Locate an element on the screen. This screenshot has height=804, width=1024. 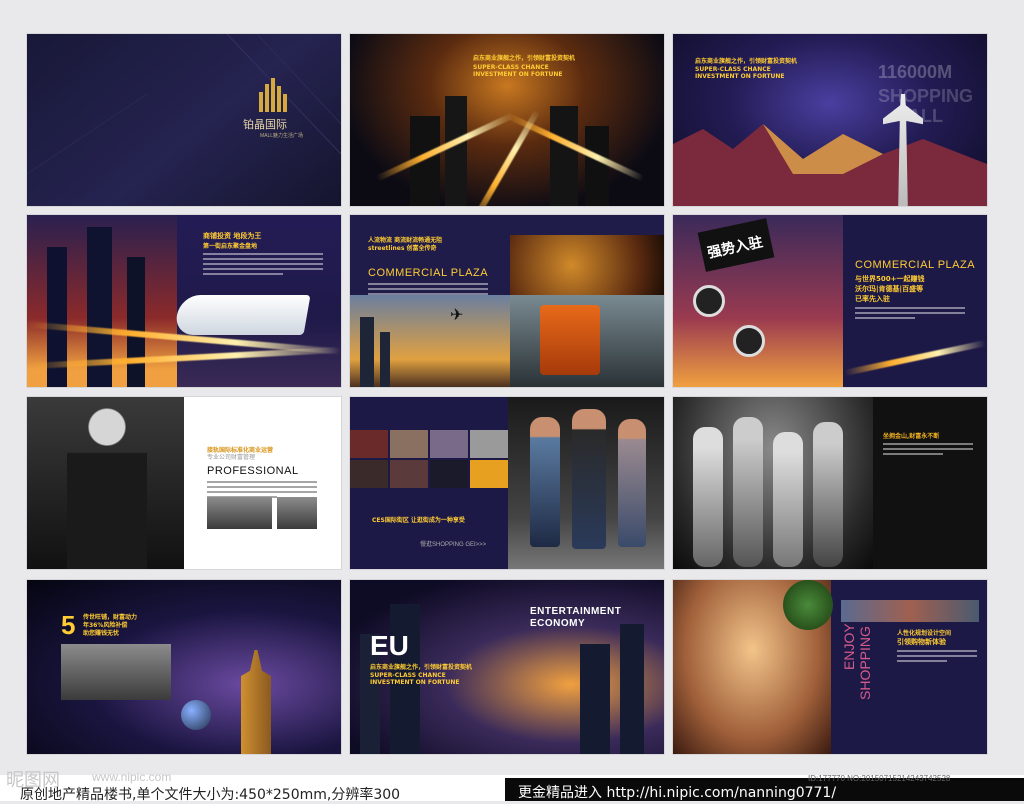
watermark-url: www.nipic.com is located at coordinates (132, 777).